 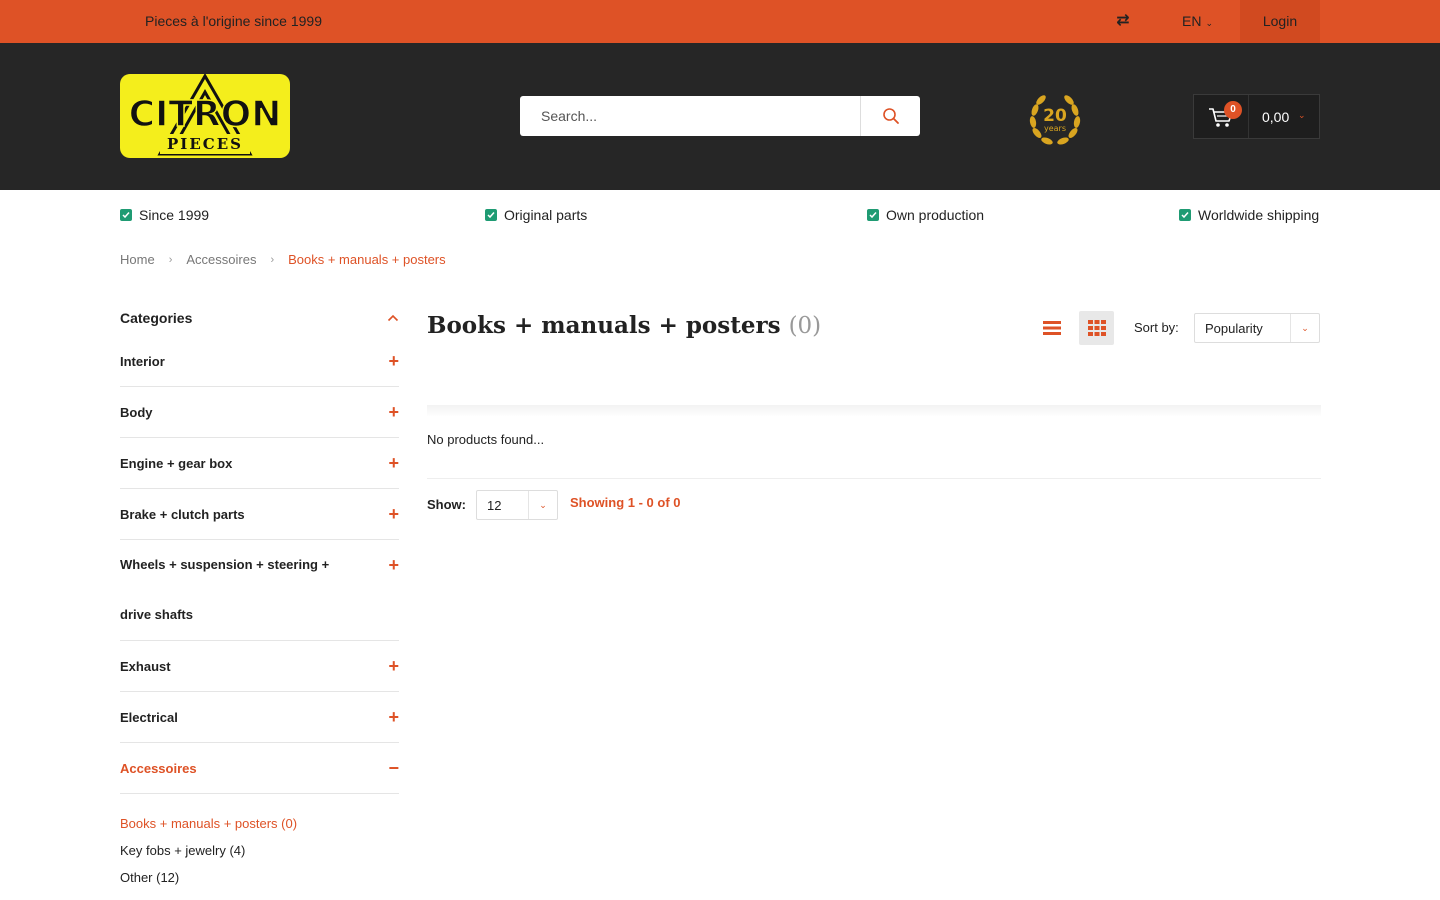 What do you see at coordinates (259, 318) in the screenshot?
I see `categories-header: Categories` at bounding box center [259, 318].